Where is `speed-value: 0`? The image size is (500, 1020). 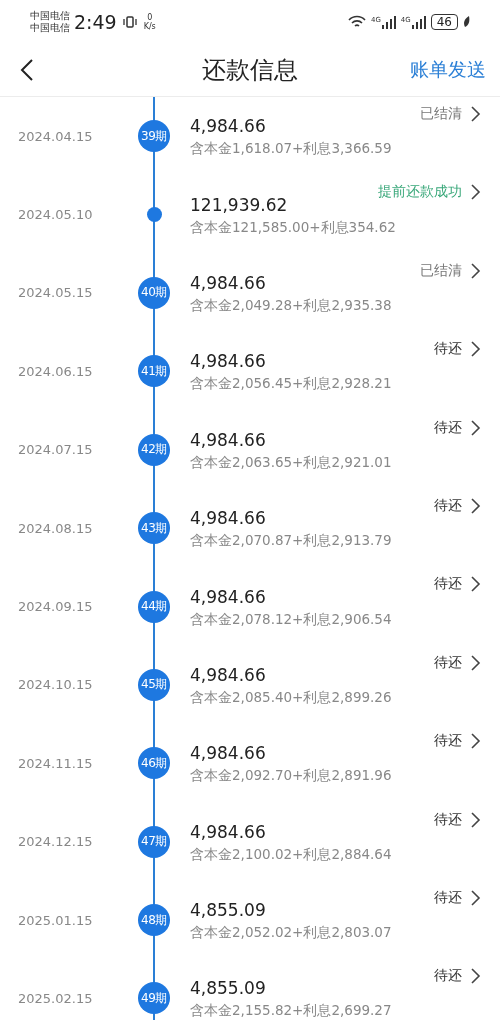 speed-value: 0 is located at coordinates (150, 17).